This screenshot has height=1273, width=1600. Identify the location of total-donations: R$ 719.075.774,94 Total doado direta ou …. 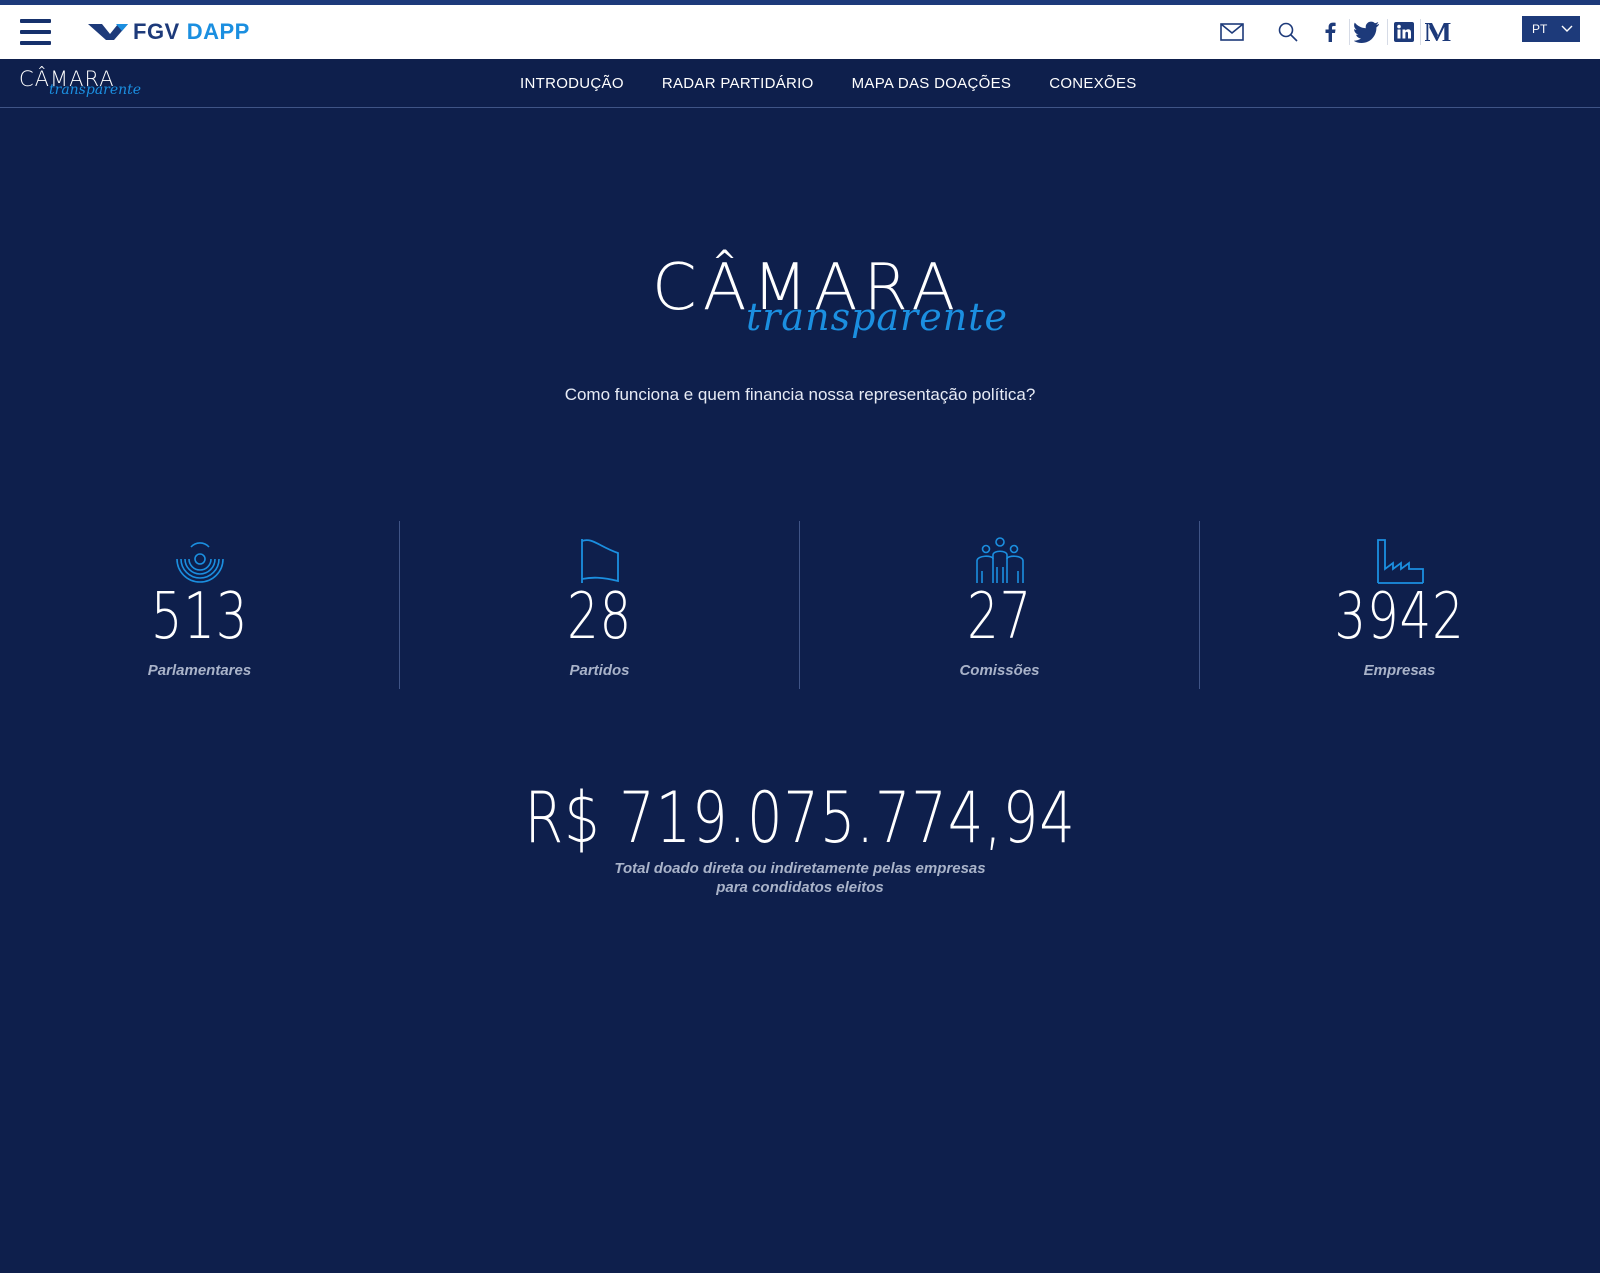
(800, 838).